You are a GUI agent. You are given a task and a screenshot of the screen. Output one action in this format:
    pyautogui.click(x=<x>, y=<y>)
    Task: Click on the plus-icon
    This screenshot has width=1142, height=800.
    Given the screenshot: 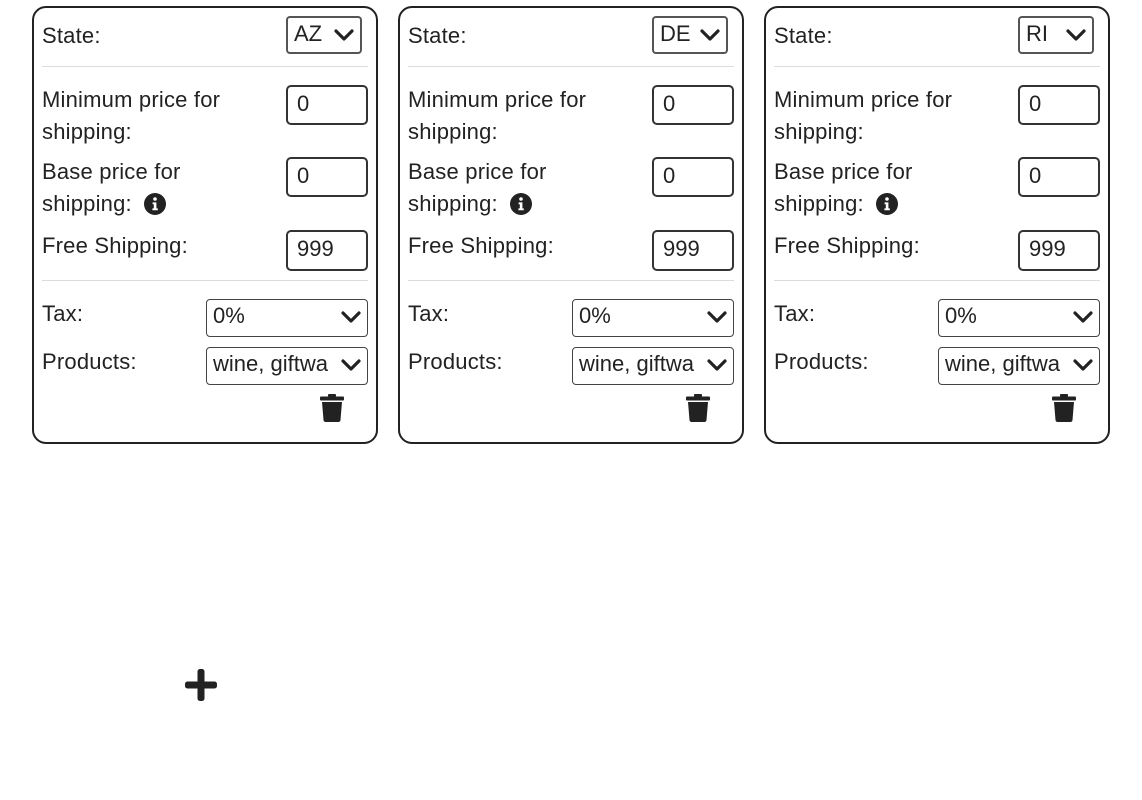 What is the action you would take?
    pyautogui.click(x=201, y=685)
    